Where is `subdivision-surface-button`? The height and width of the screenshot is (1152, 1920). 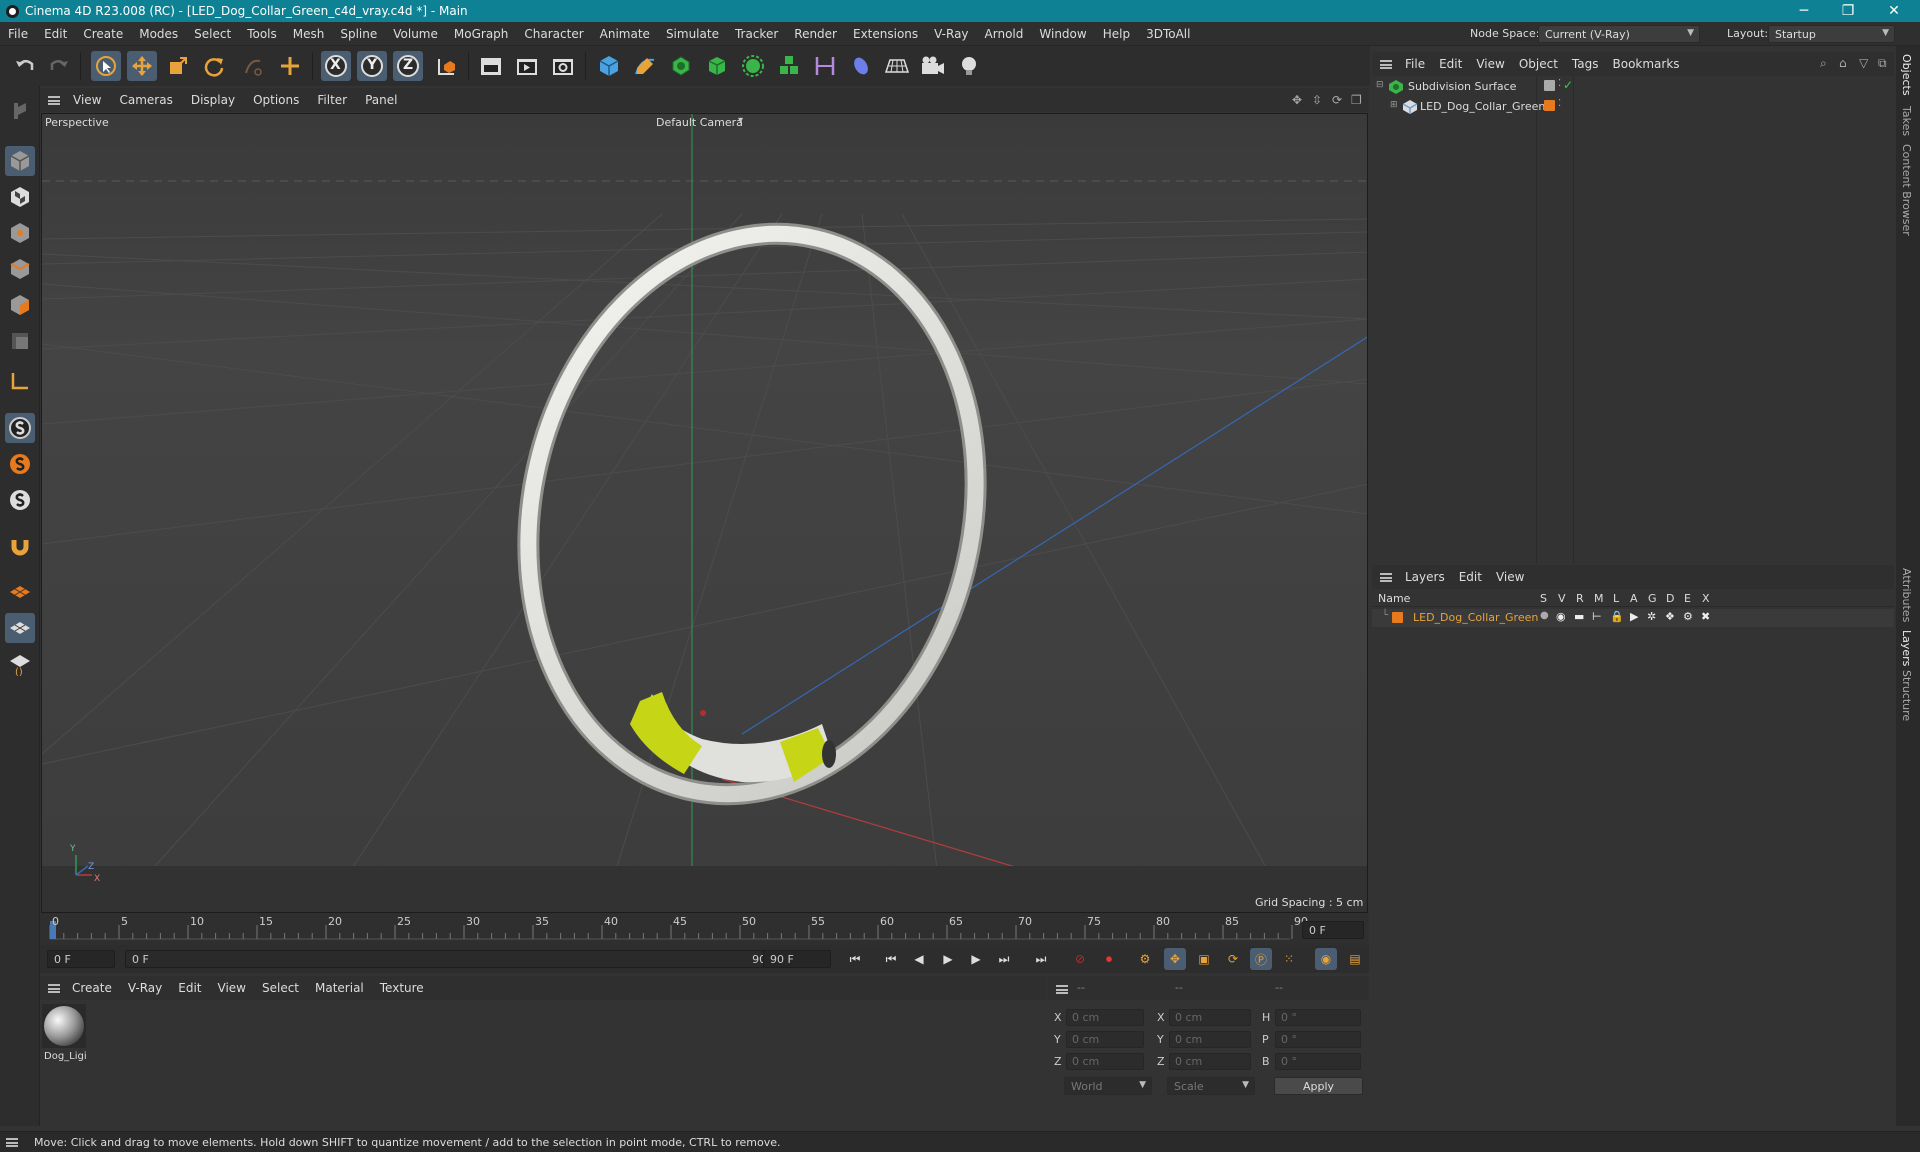 subdivision-surface-button is located at coordinates (681, 66).